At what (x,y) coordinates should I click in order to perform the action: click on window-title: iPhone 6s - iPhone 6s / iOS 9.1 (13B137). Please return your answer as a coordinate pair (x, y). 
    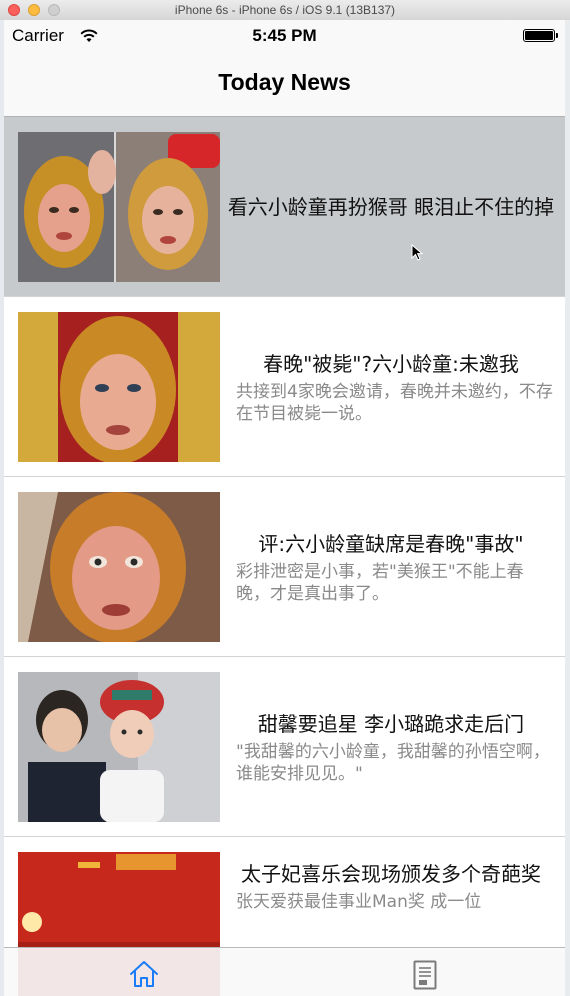
    Looking at the image, I should click on (285, 10).